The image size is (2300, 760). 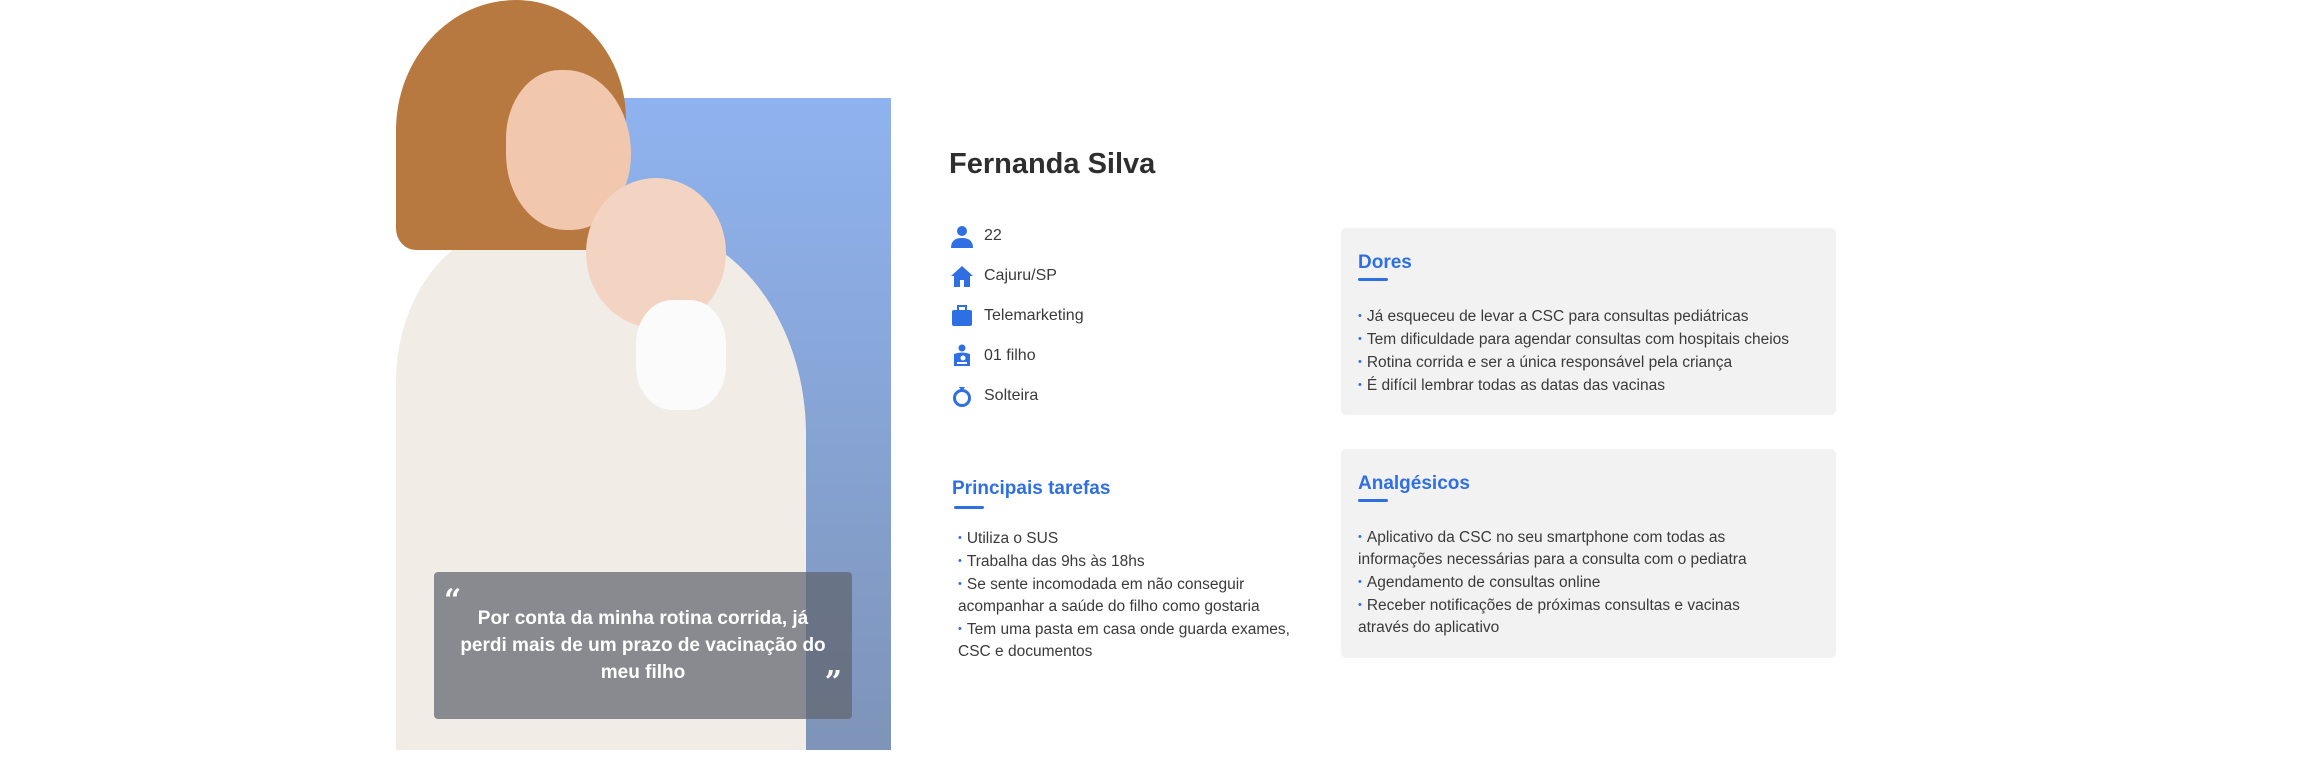 What do you see at coordinates (833, 682) in the screenshot?
I see `quote-close-icon: ”` at bounding box center [833, 682].